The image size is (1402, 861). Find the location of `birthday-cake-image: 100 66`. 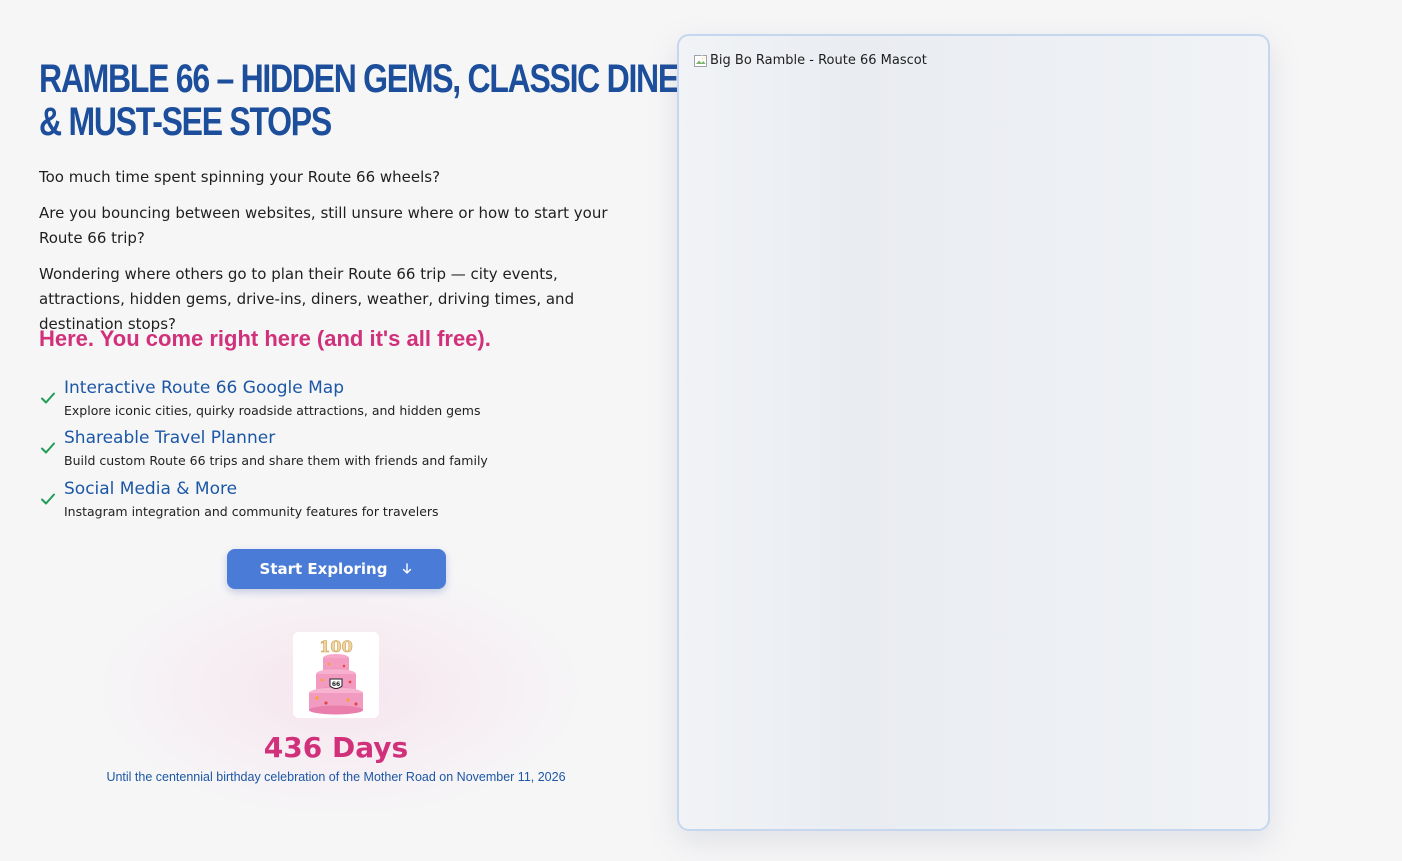

birthday-cake-image: 100 66 is located at coordinates (336, 675).